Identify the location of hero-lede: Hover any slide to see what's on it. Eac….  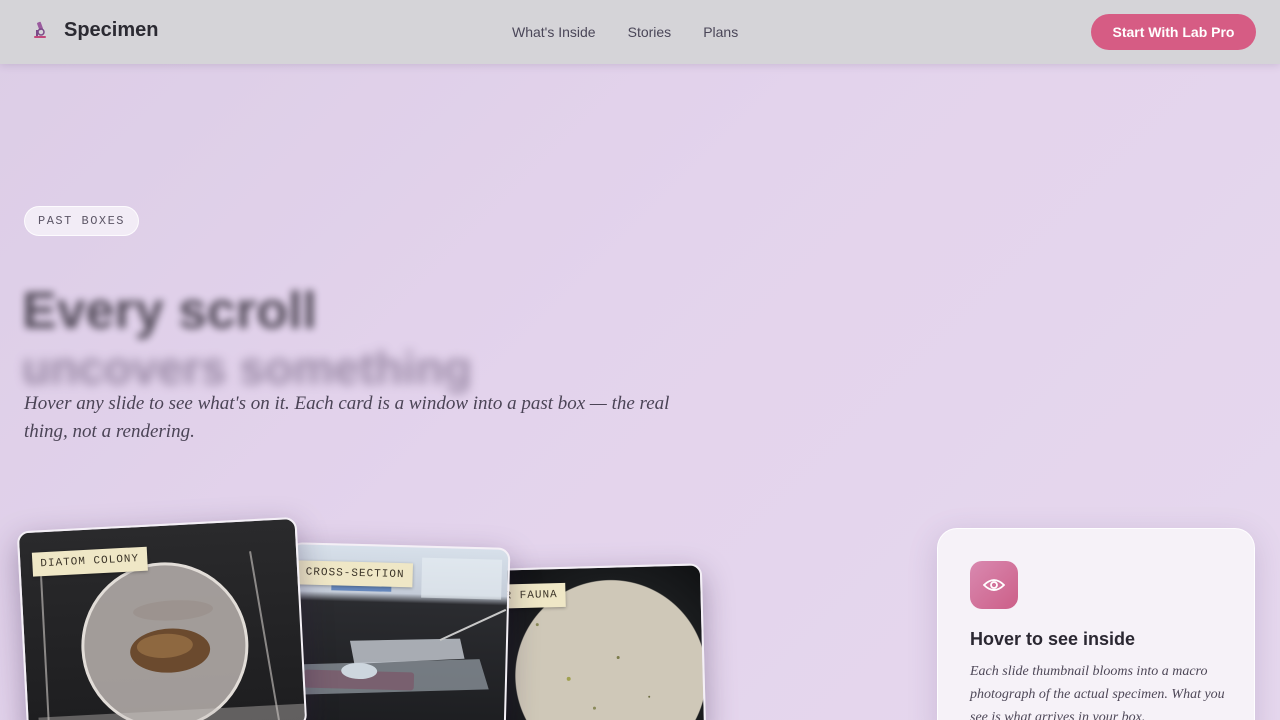
(347, 417).